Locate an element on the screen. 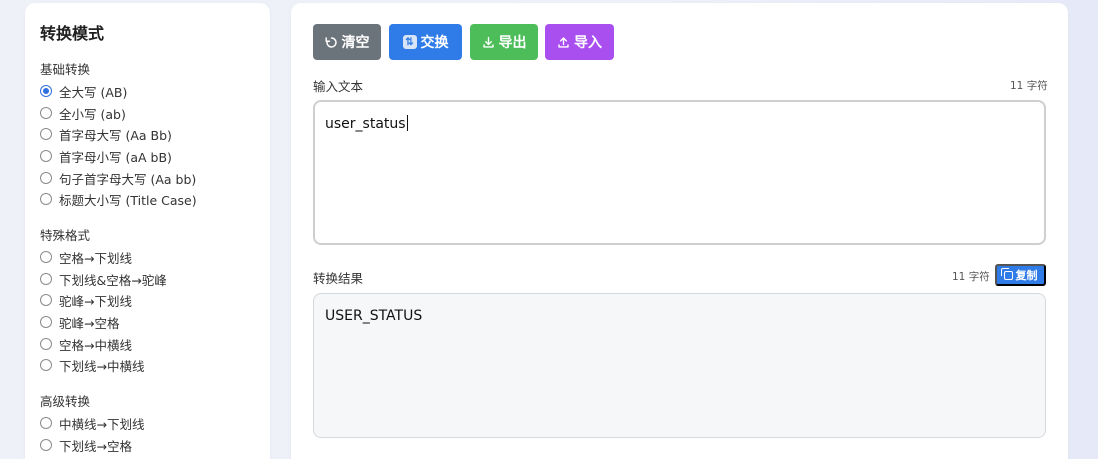  option-uncapitalize: 首字母小写 (aA bB) is located at coordinates (106, 156).